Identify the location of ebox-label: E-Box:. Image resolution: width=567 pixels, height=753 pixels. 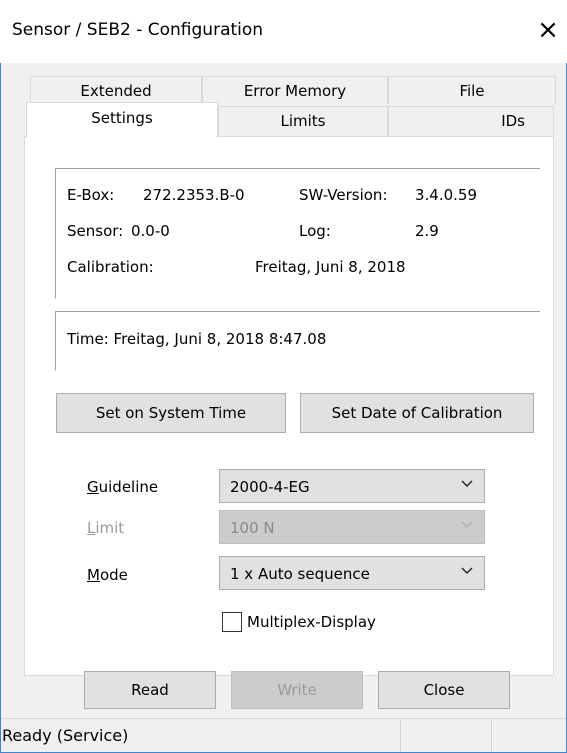
(91, 195).